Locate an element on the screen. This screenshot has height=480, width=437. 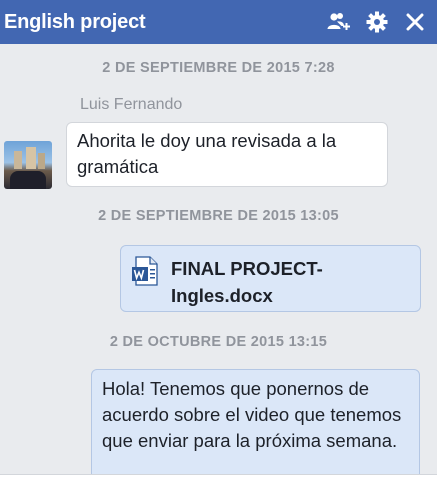
sender-name: Luis Fernando is located at coordinates (131, 104).